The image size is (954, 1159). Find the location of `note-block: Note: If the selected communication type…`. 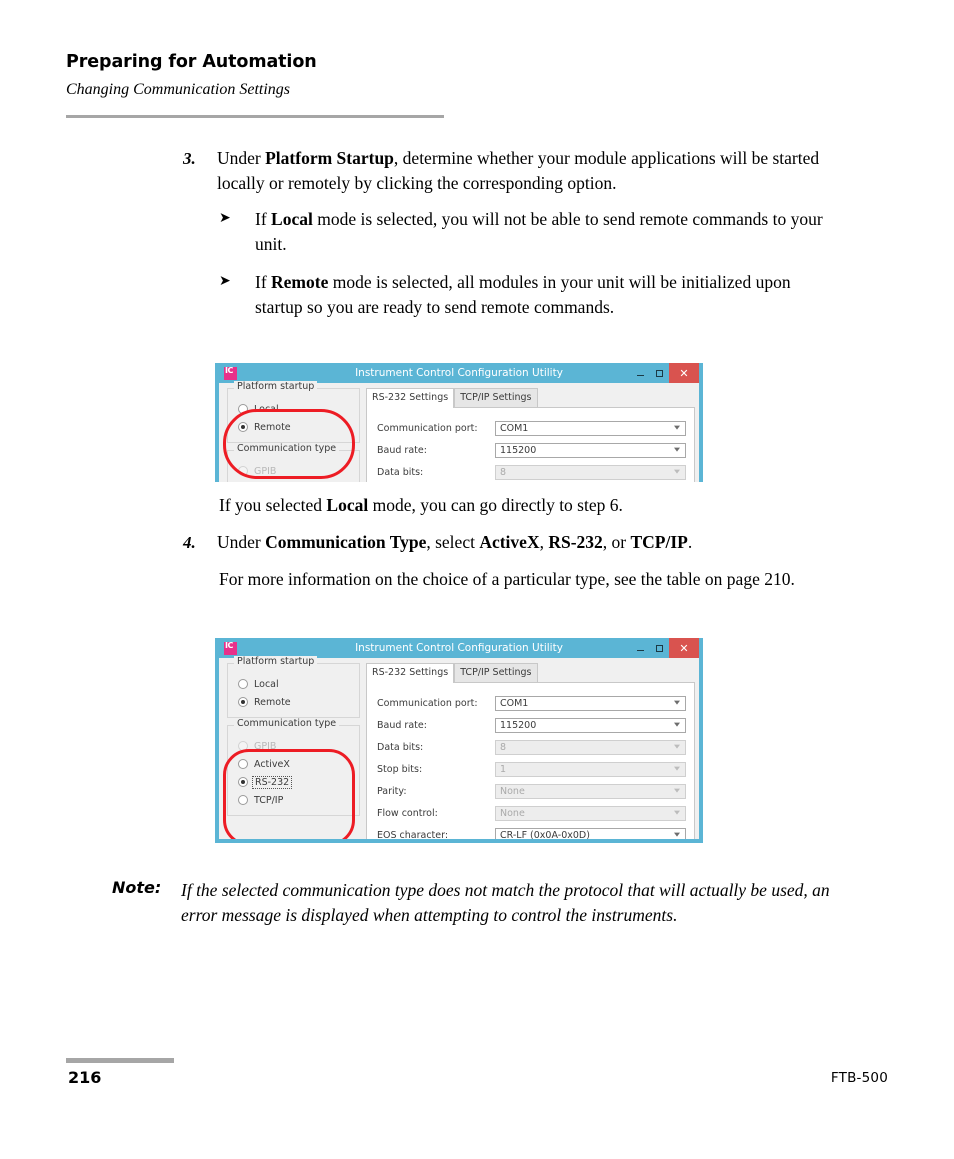

note-block: Note: If the selected communication type… is located at coordinates (472, 902).